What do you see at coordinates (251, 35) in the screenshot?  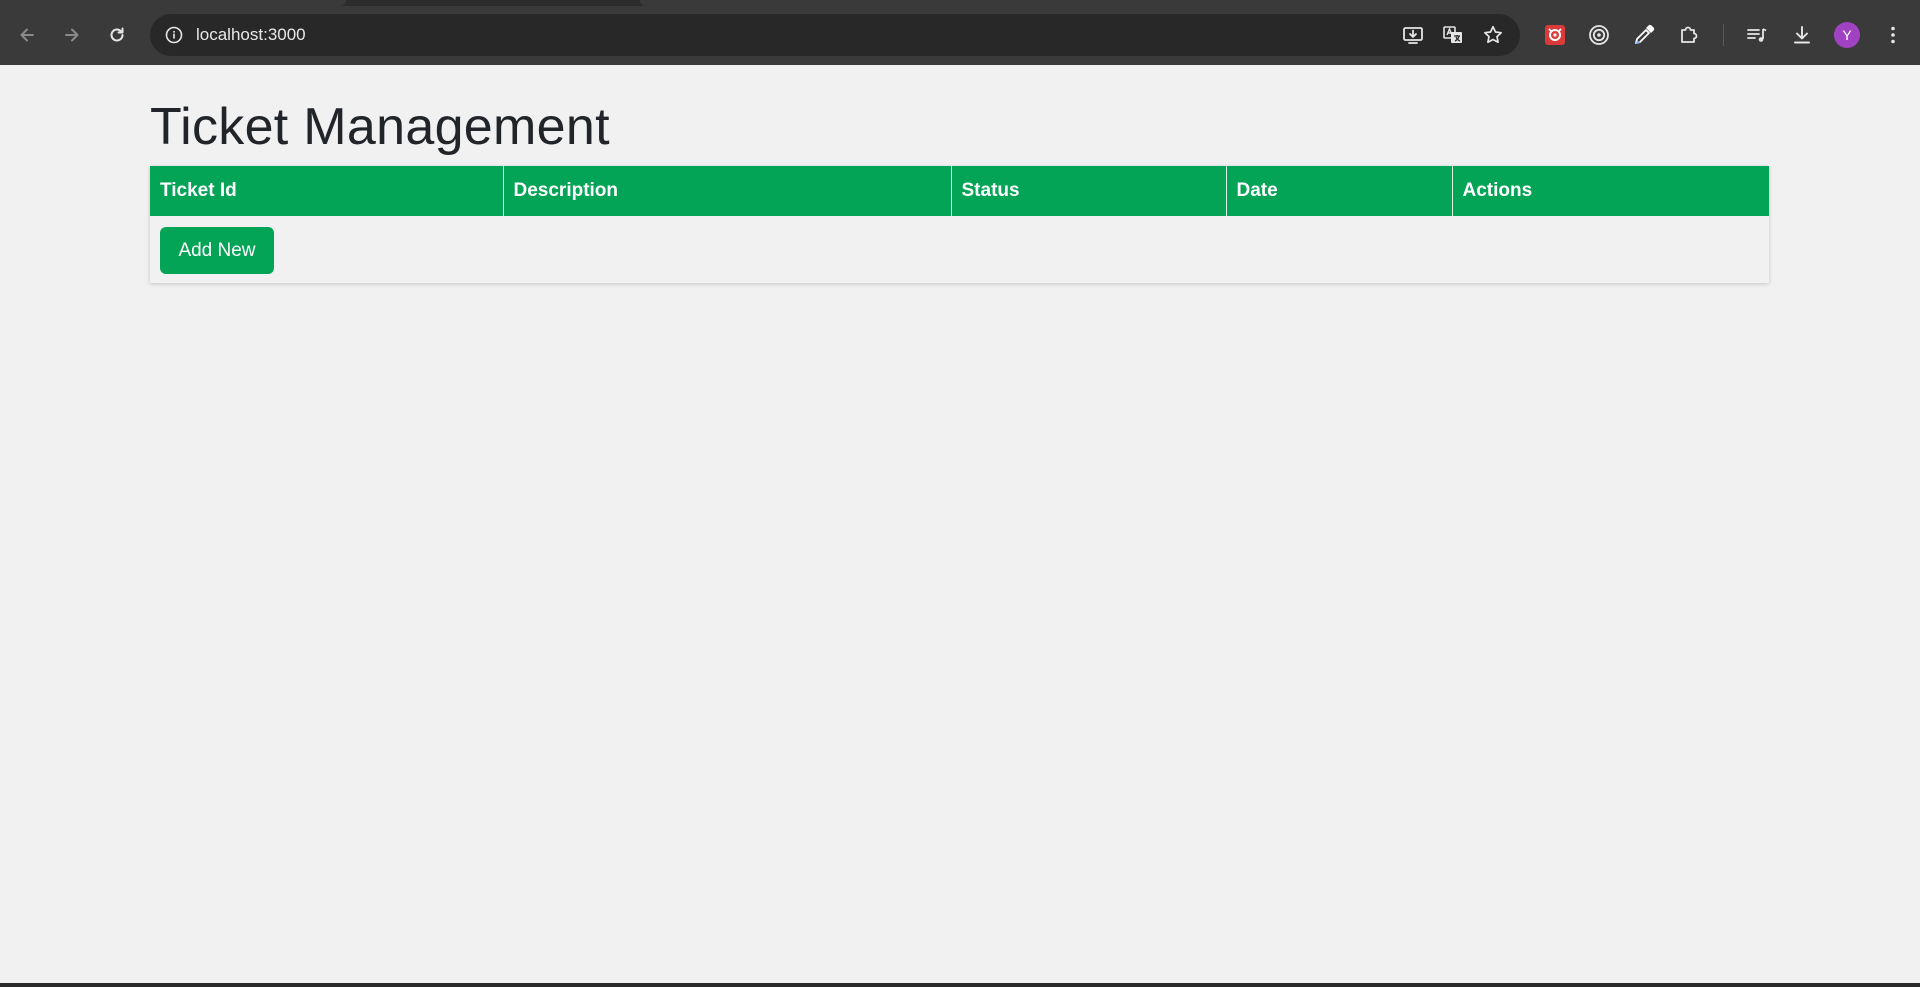 I see `url-text: localhost:3000` at bounding box center [251, 35].